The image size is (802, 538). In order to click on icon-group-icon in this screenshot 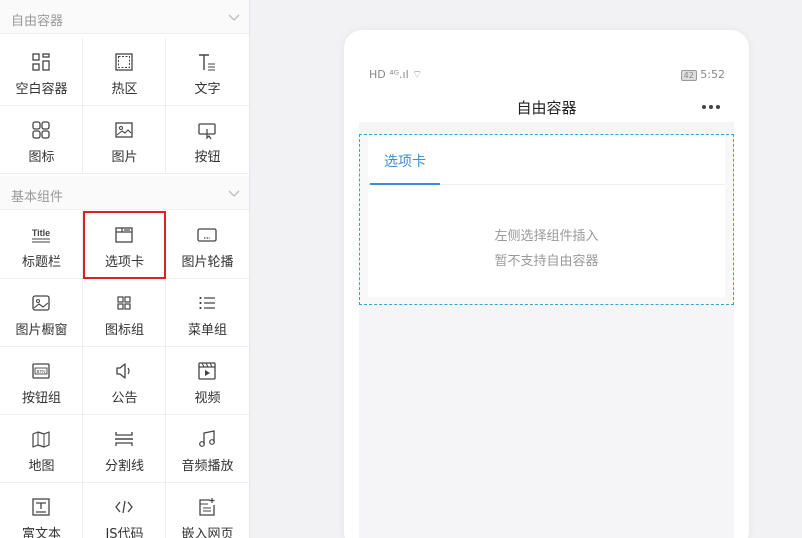, I will do `click(124, 303)`.